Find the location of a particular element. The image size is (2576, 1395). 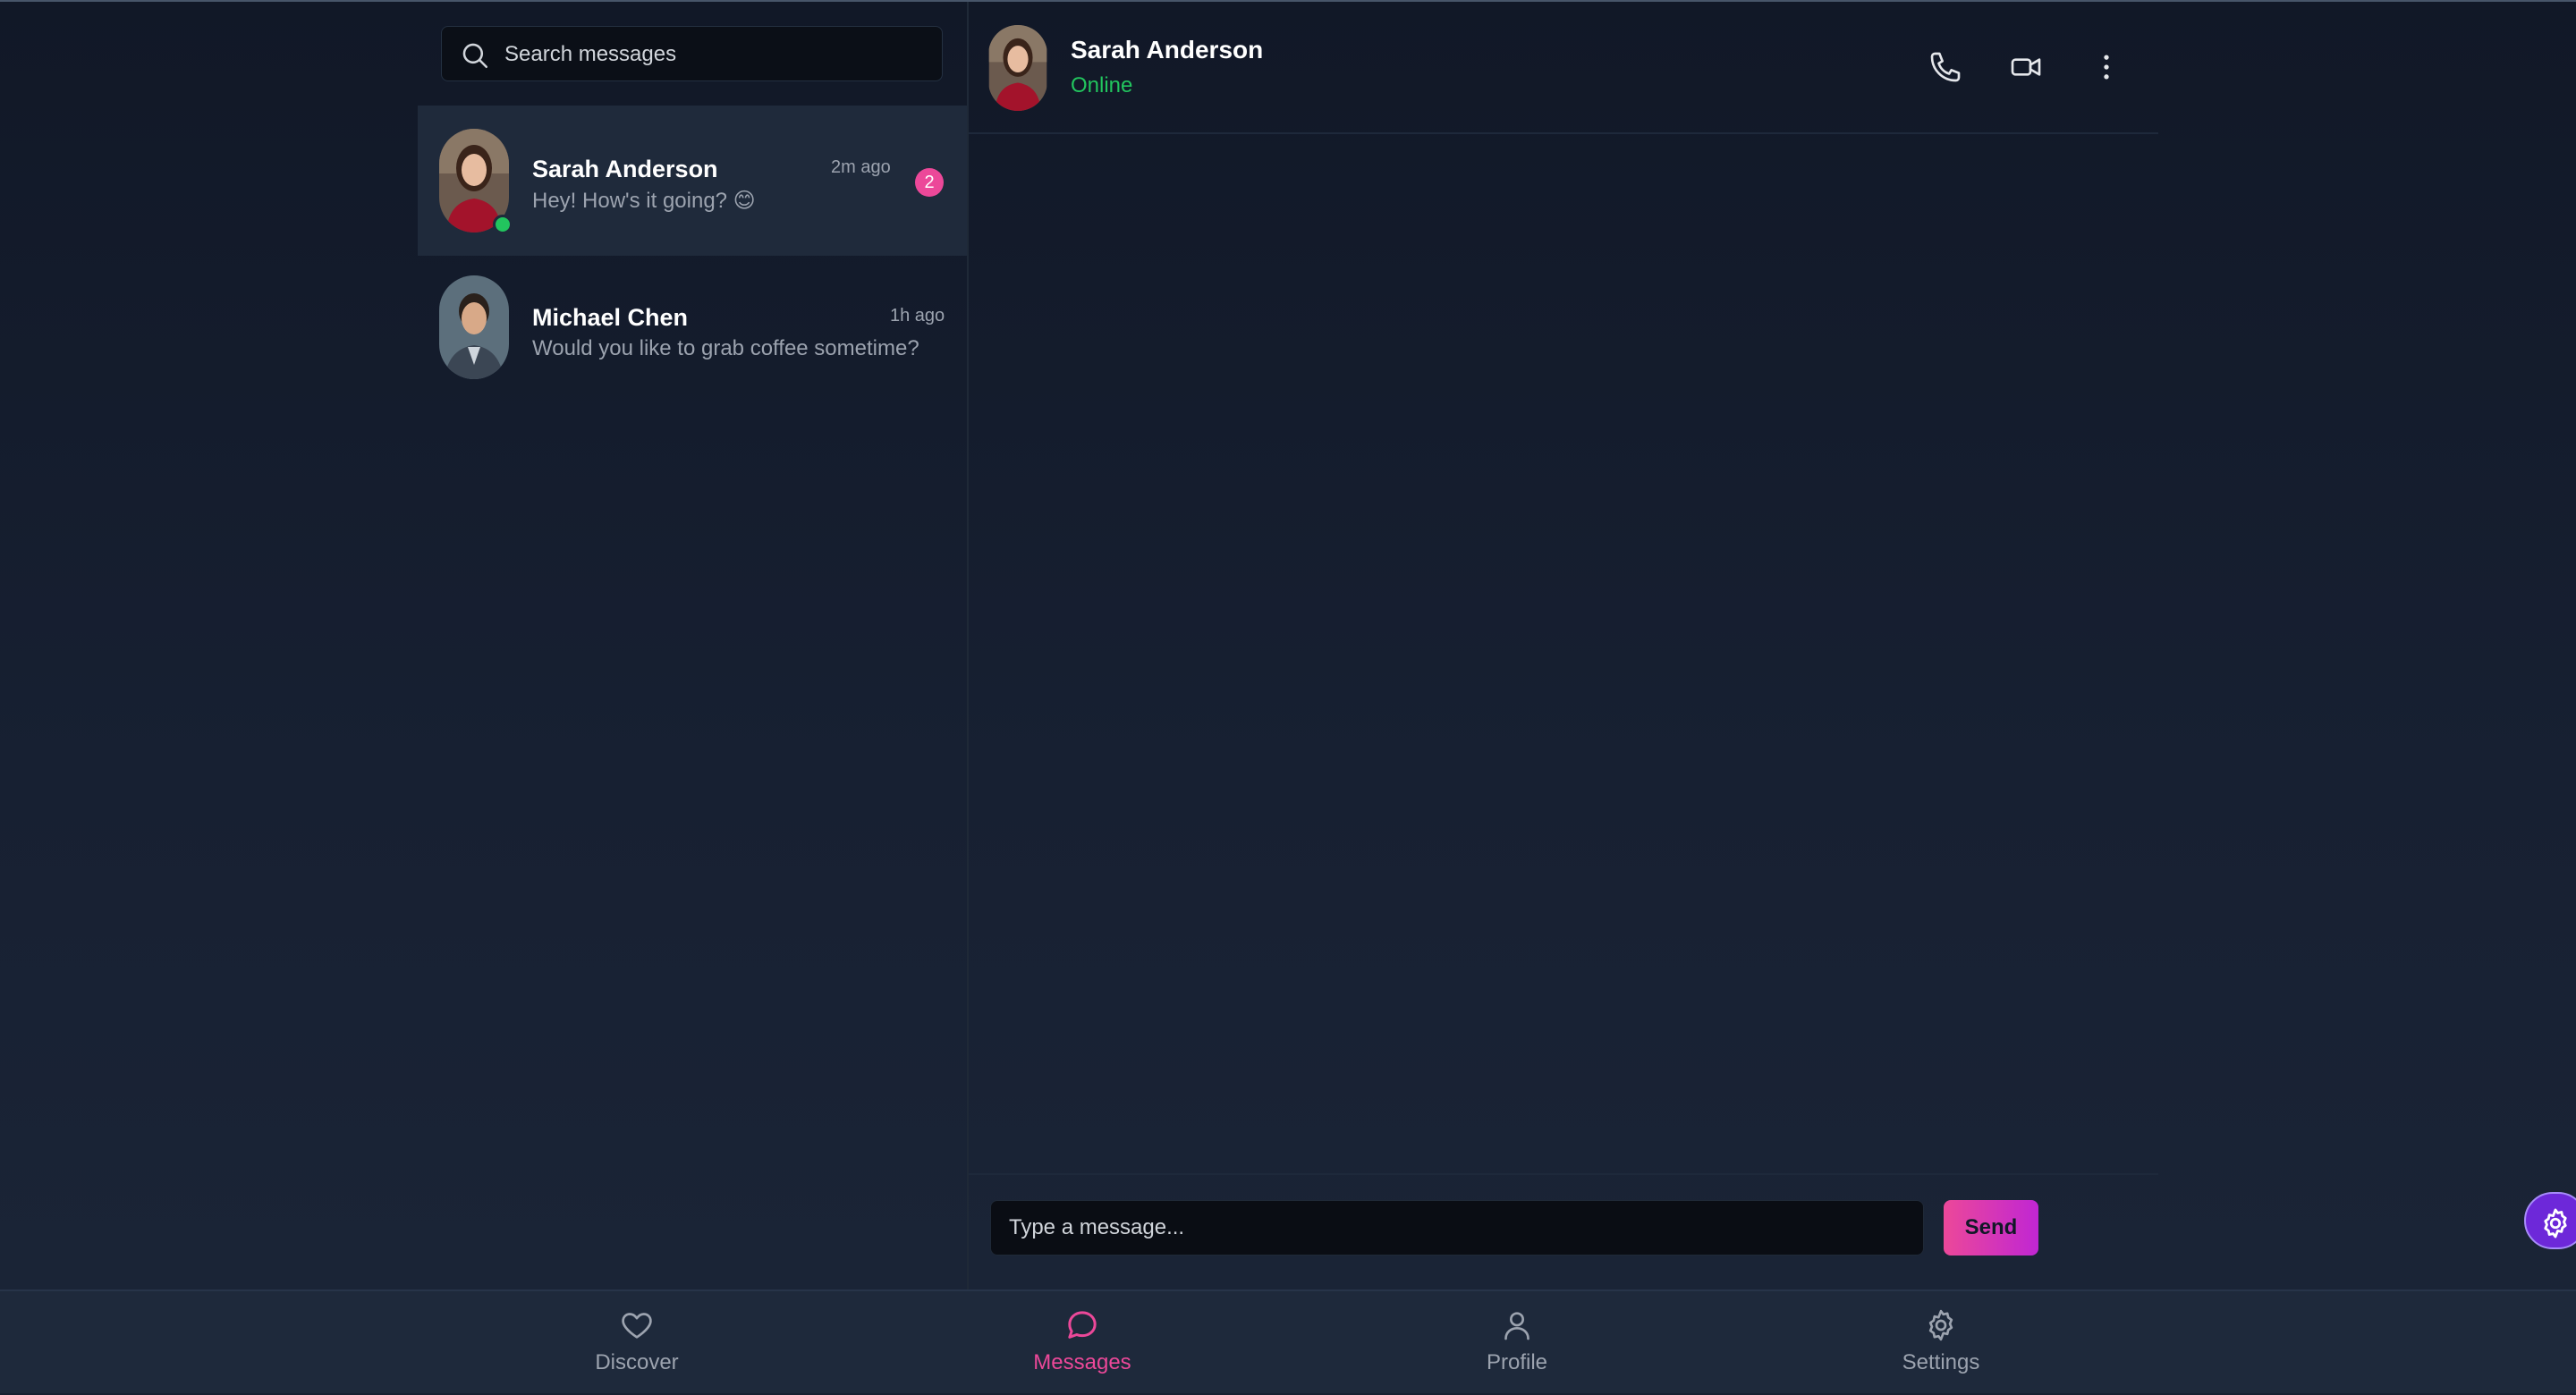

call-button is located at coordinates (1945, 67).